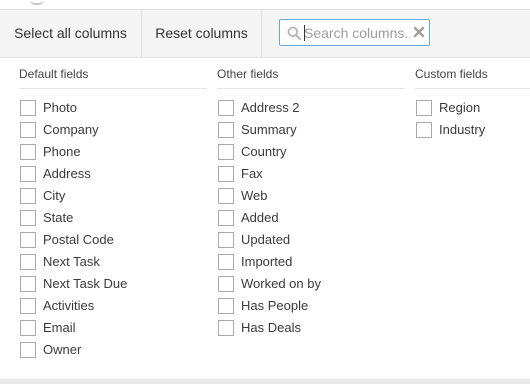 The width and height of the screenshot is (530, 384). What do you see at coordinates (311, 329) in the screenshot?
I see `field-option-has-deals: Has Deals` at bounding box center [311, 329].